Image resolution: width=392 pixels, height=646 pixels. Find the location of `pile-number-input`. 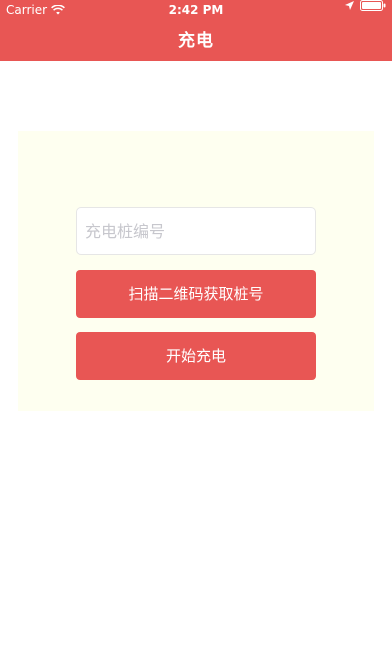

pile-number-input is located at coordinates (196, 231).